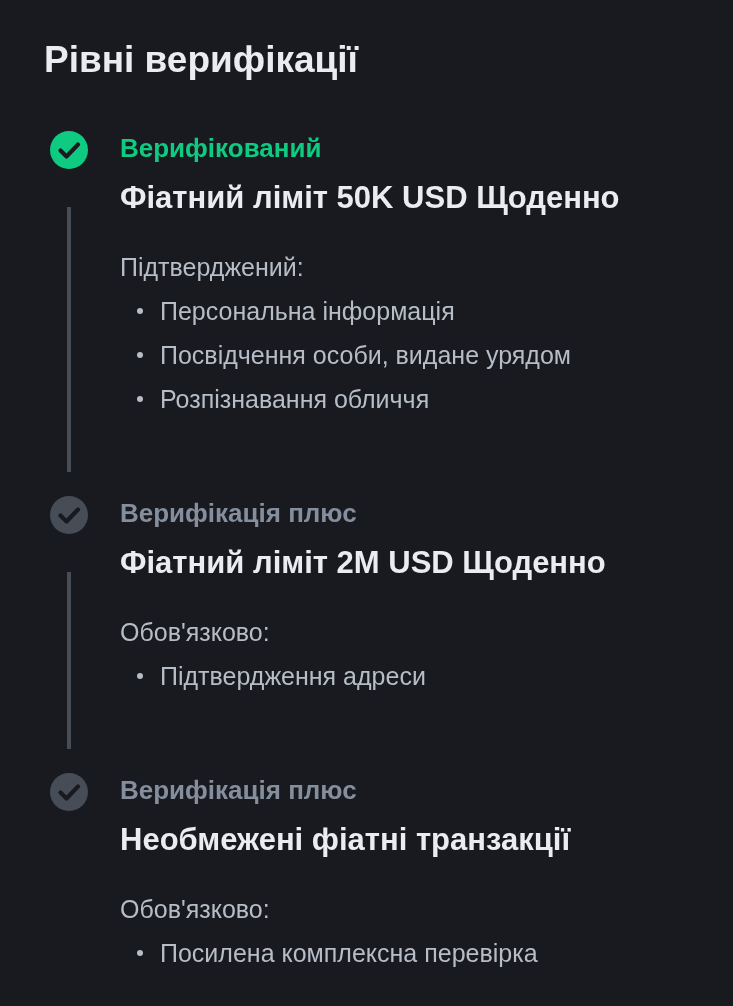 This screenshot has height=1006, width=733. What do you see at coordinates (307, 311) in the screenshot?
I see `requirement-item: Персональна інформація` at bounding box center [307, 311].